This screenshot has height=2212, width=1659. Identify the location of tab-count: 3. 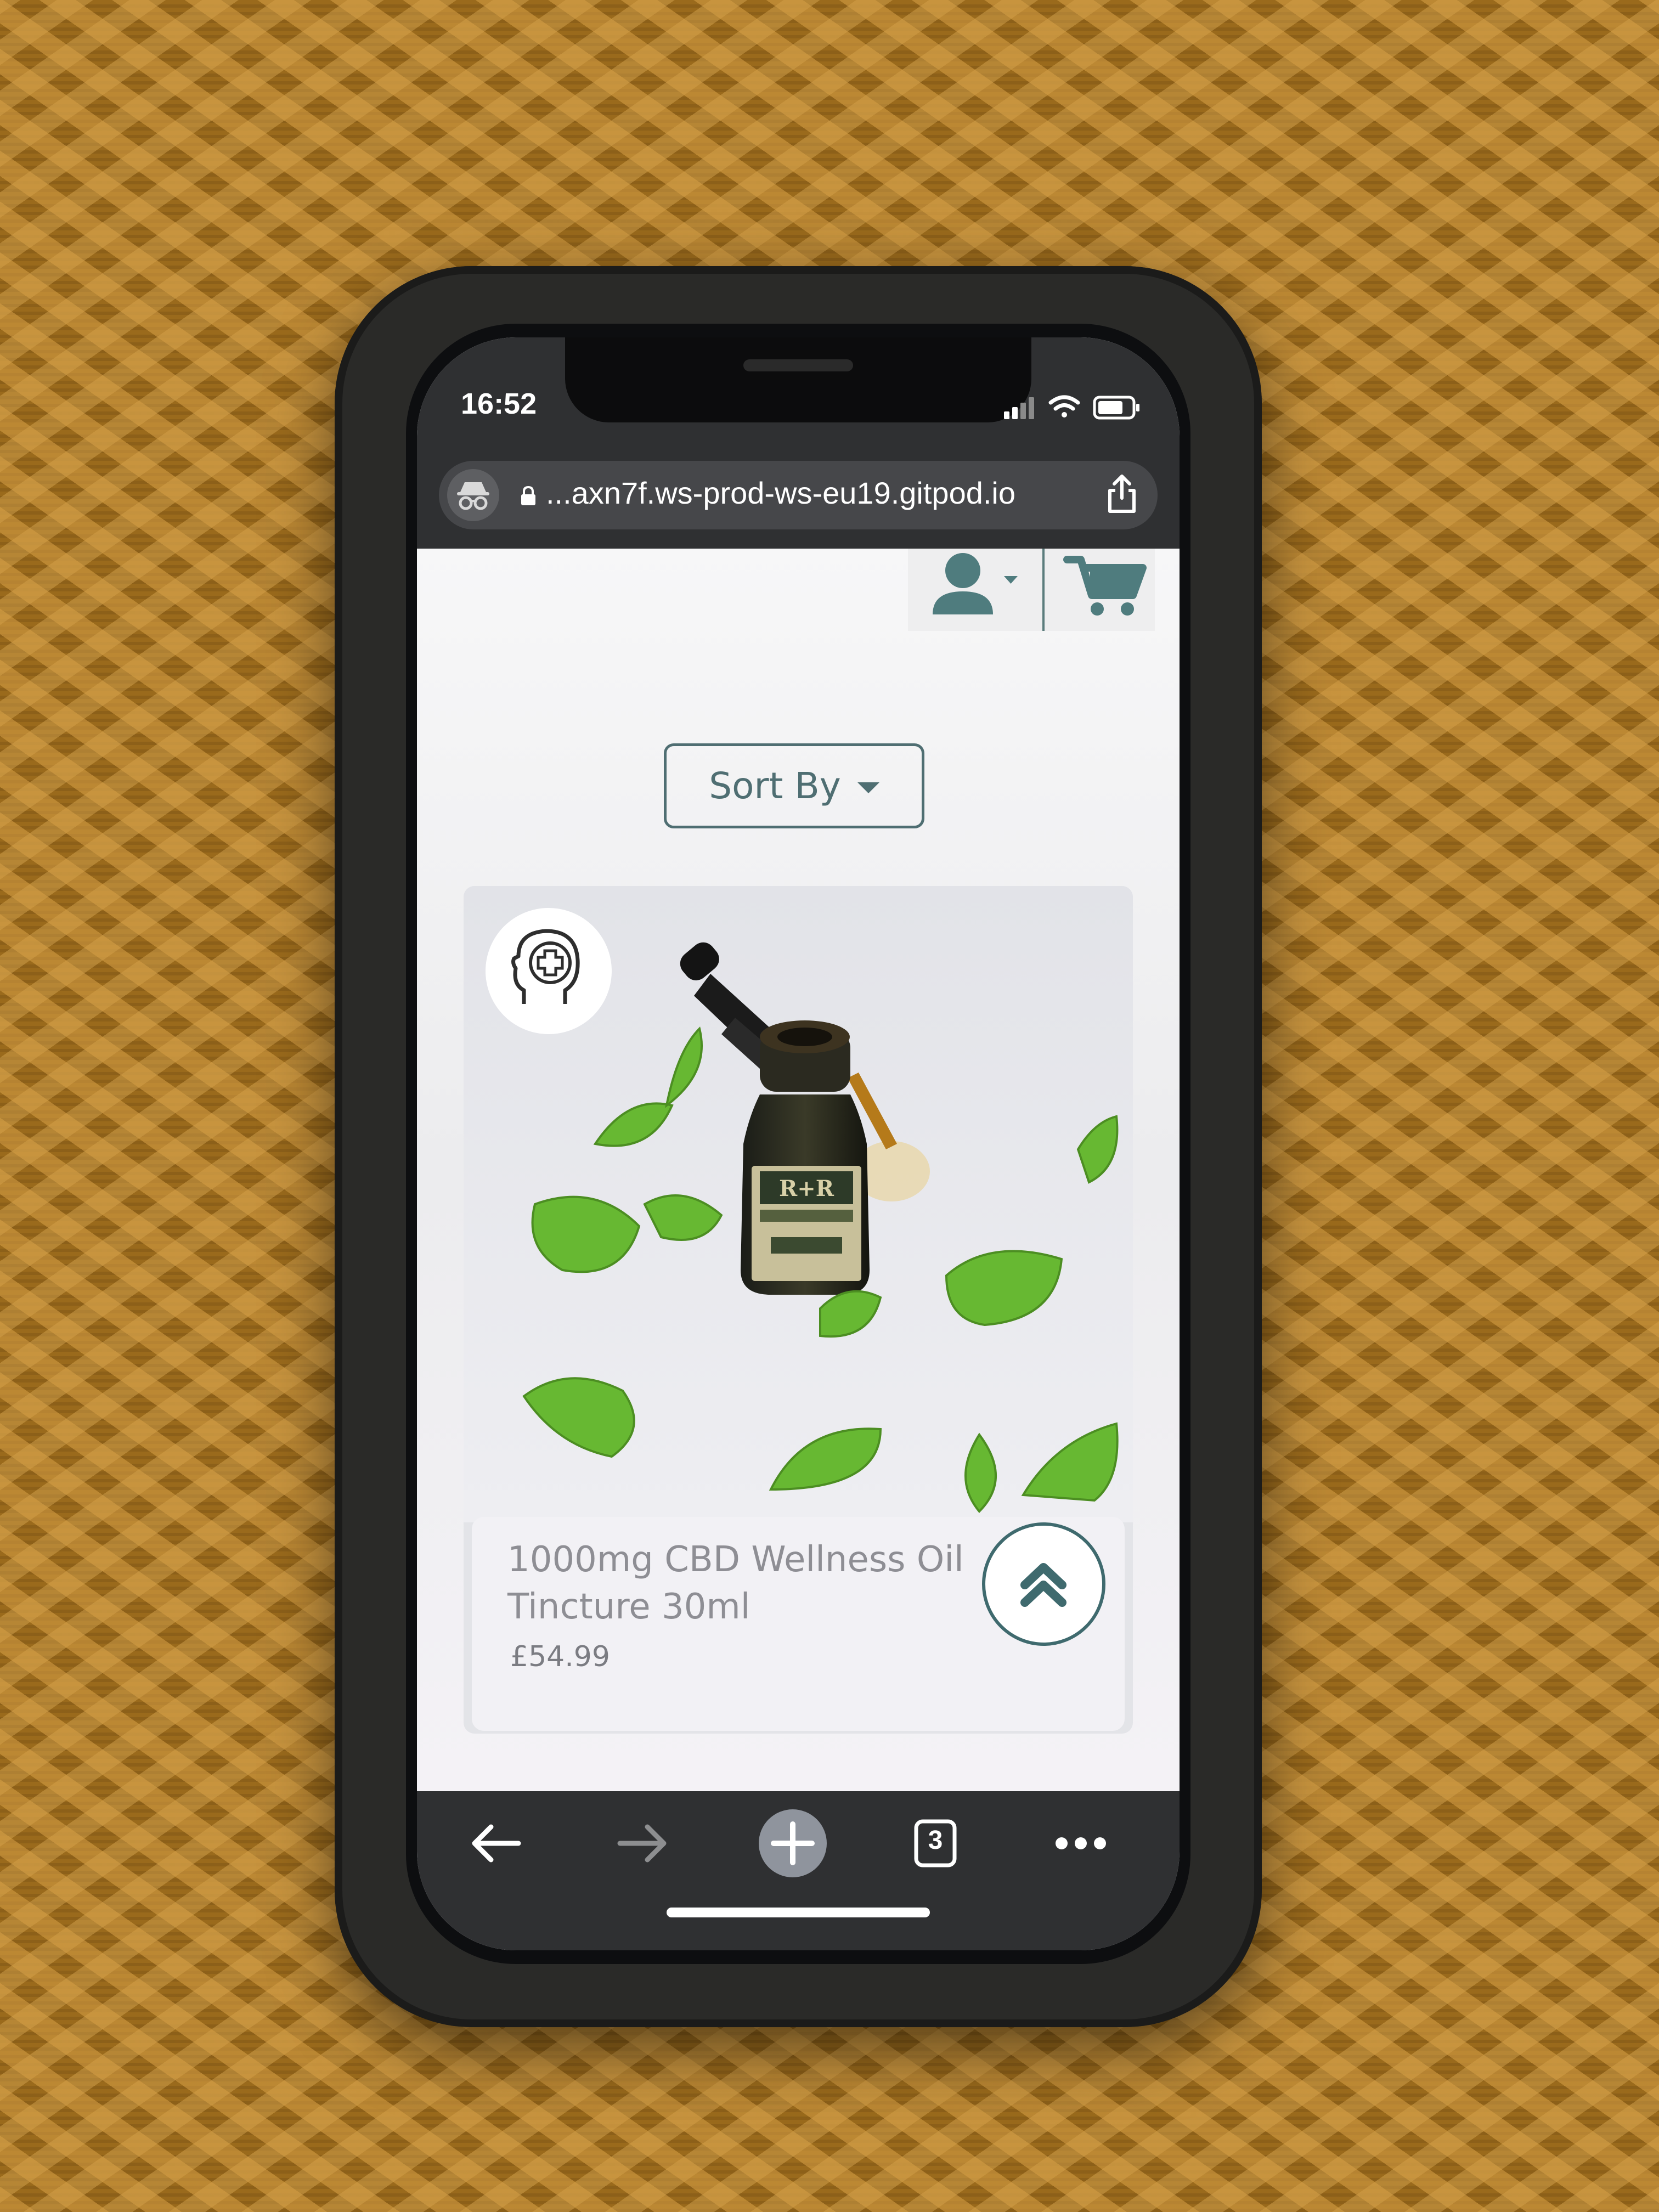
(935, 1840).